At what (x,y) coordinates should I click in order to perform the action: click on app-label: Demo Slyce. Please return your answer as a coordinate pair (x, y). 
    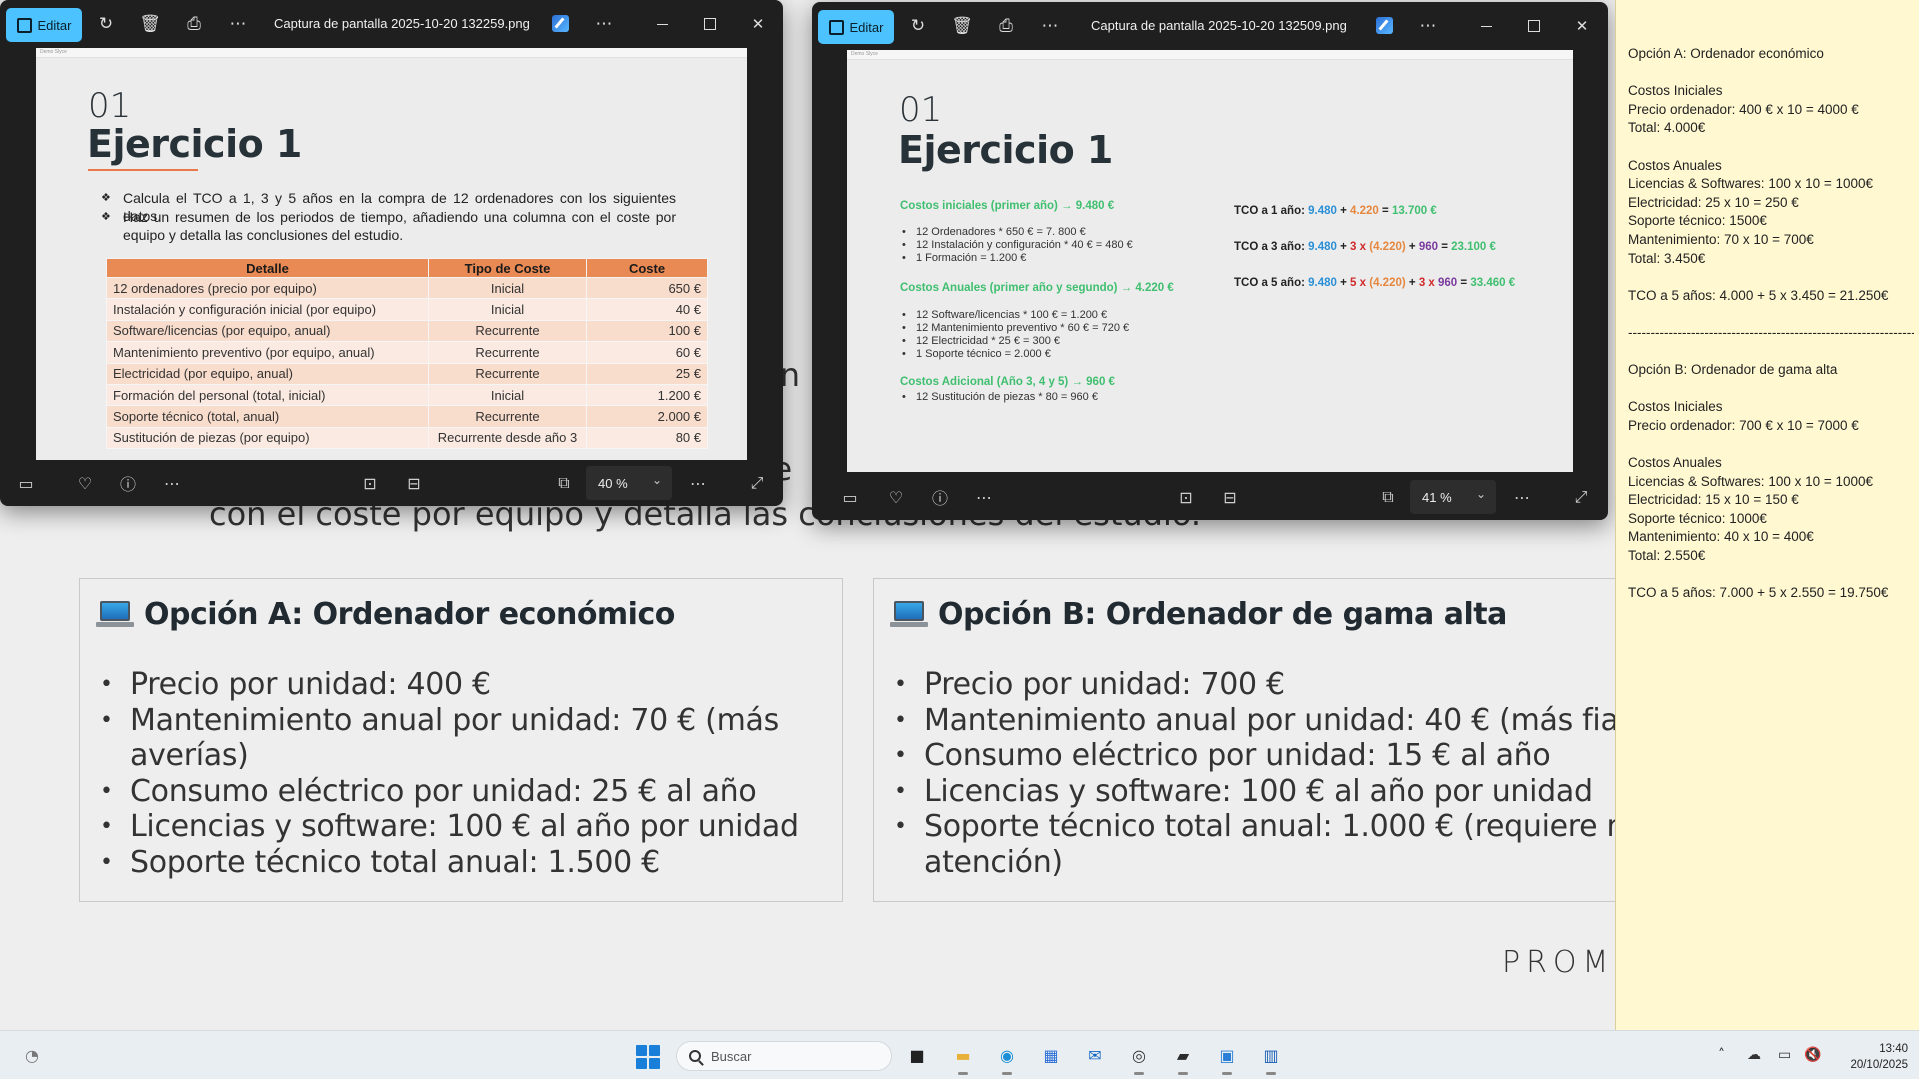
    Looking at the image, I should click on (53, 52).